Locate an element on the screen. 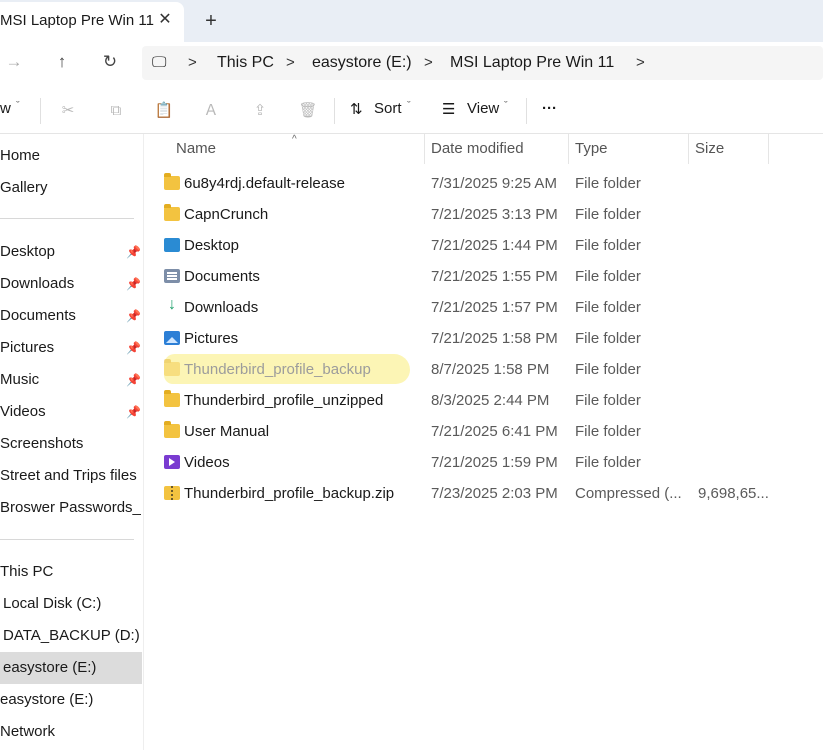 The width and height of the screenshot is (823, 750). breadcrumb-msi-laptop: MSI Laptop Pre Win 11 is located at coordinates (532, 63).